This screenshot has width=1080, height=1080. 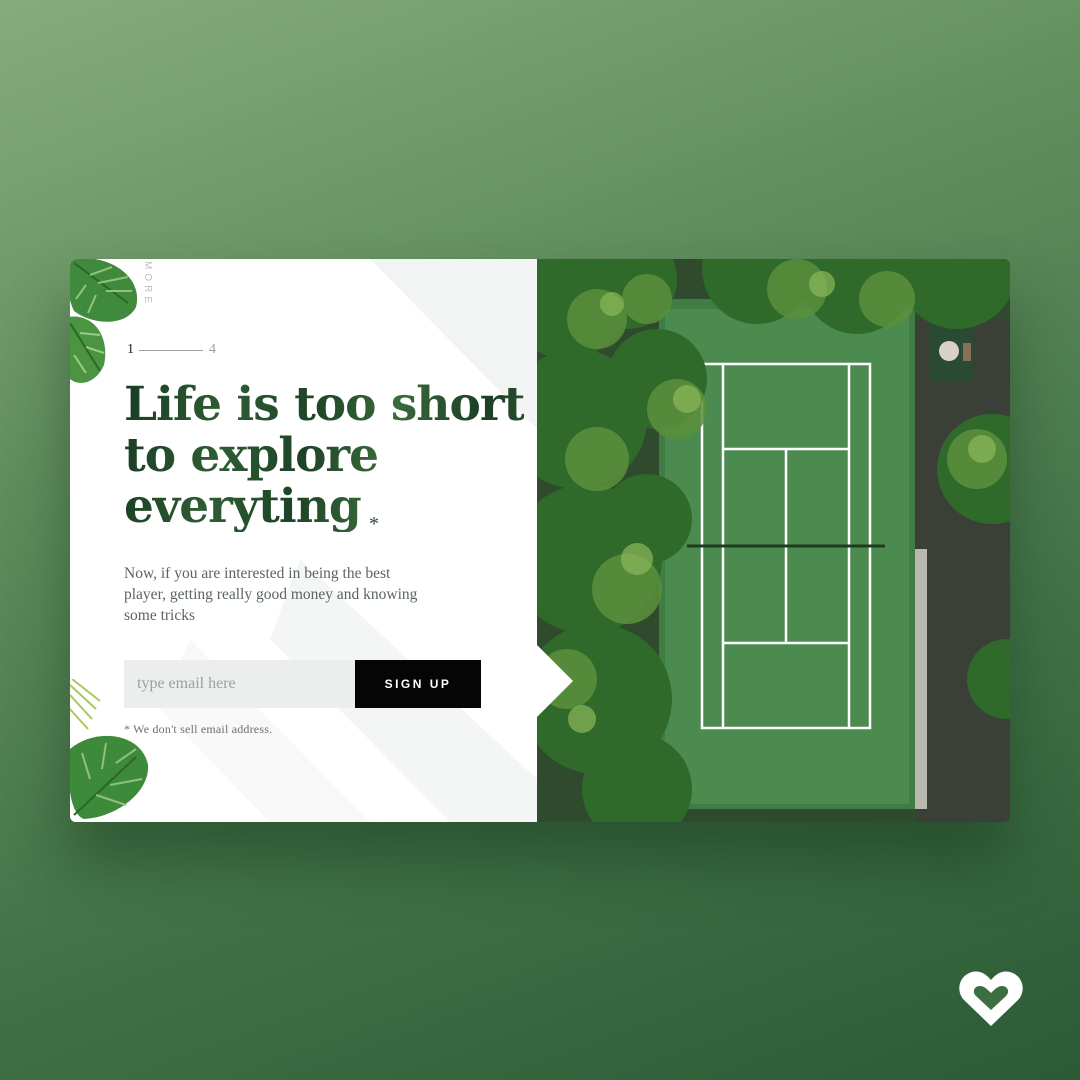 I want to click on headline-asterisk: *, so click(x=374, y=524).